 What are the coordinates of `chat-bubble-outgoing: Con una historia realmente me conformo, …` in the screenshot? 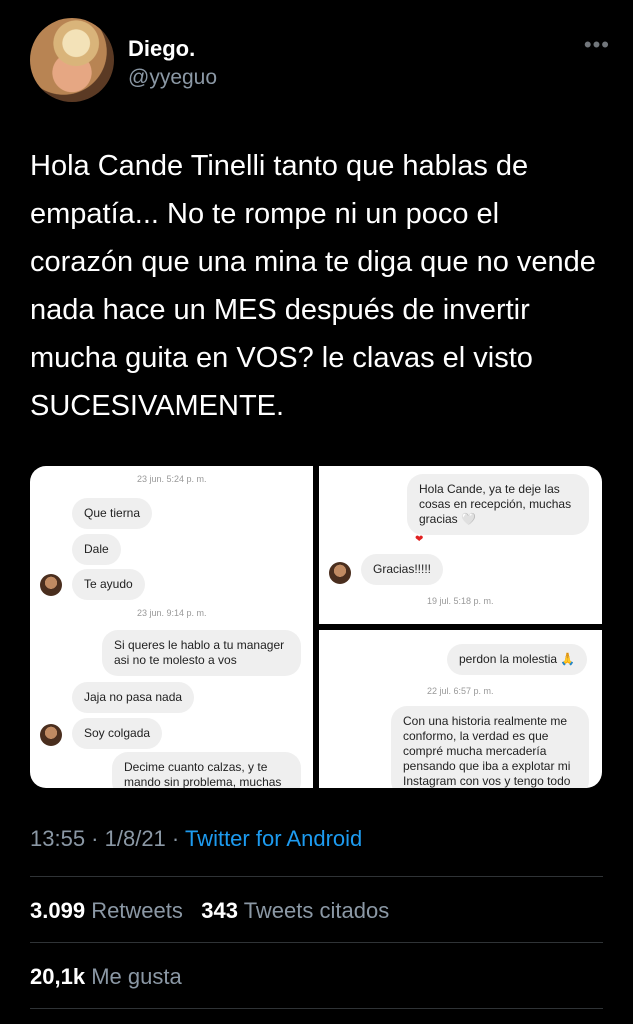 It's located at (490, 747).